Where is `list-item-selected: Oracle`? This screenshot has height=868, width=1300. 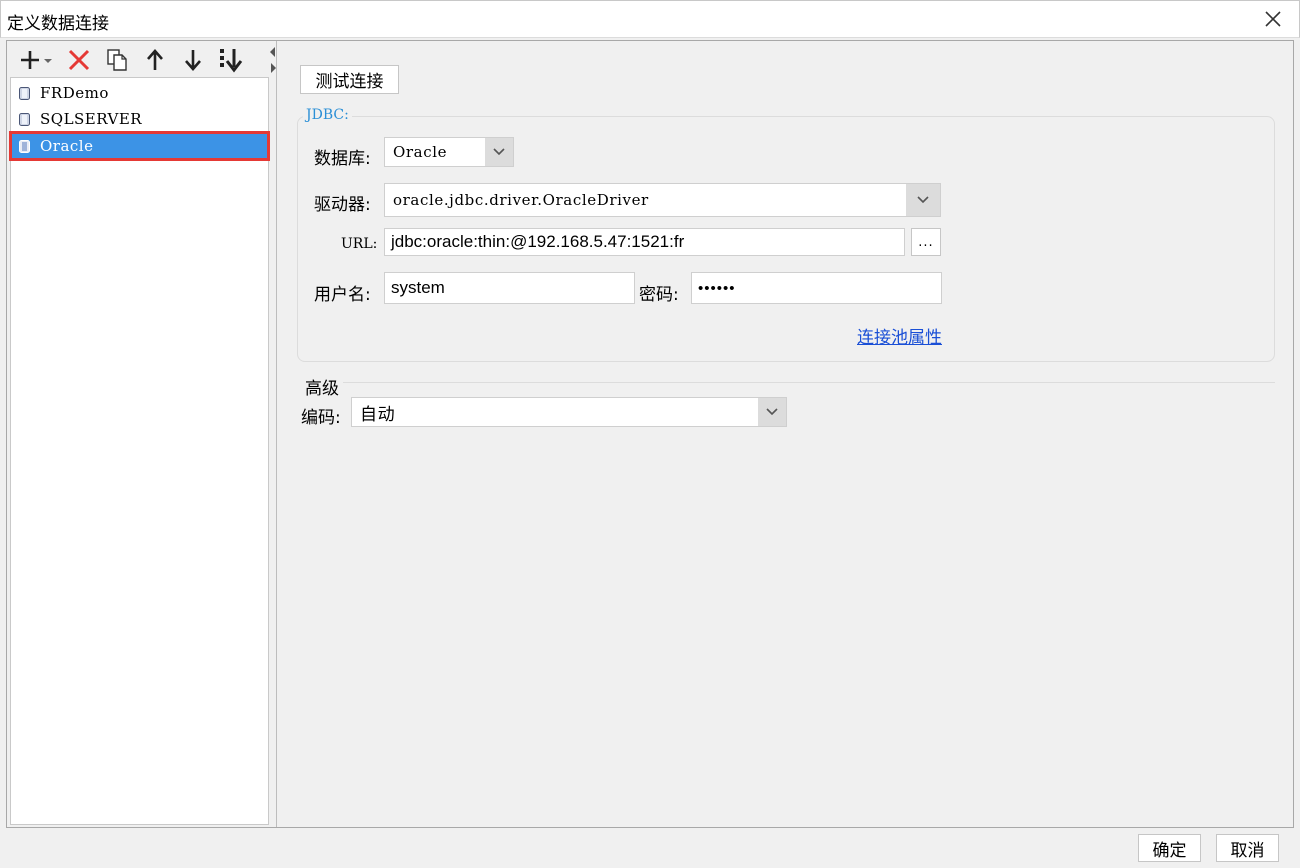
list-item-selected: Oracle is located at coordinates (139, 146).